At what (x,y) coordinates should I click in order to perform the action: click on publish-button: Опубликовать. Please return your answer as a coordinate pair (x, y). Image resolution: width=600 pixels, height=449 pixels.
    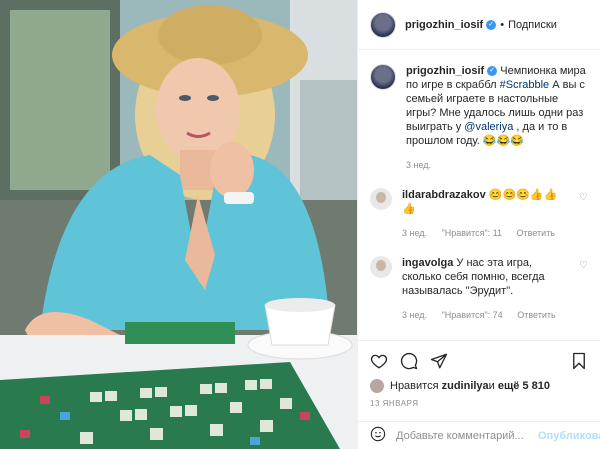
    Looking at the image, I should click on (569, 436).